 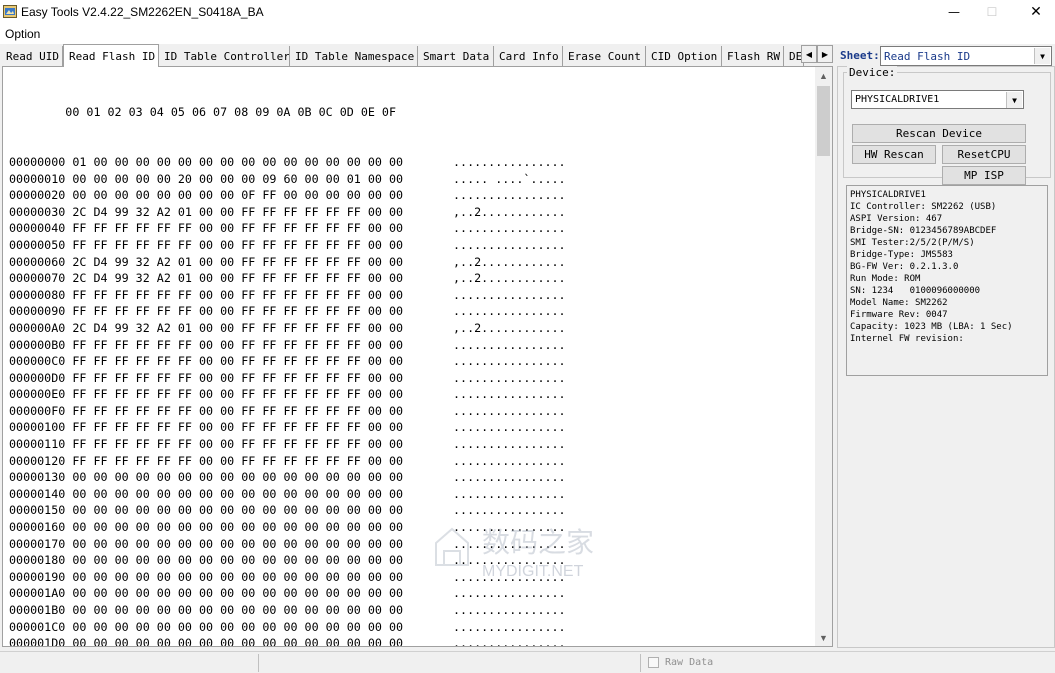 I want to click on hw-rescan-button: HW Rescan, so click(x=894, y=154).